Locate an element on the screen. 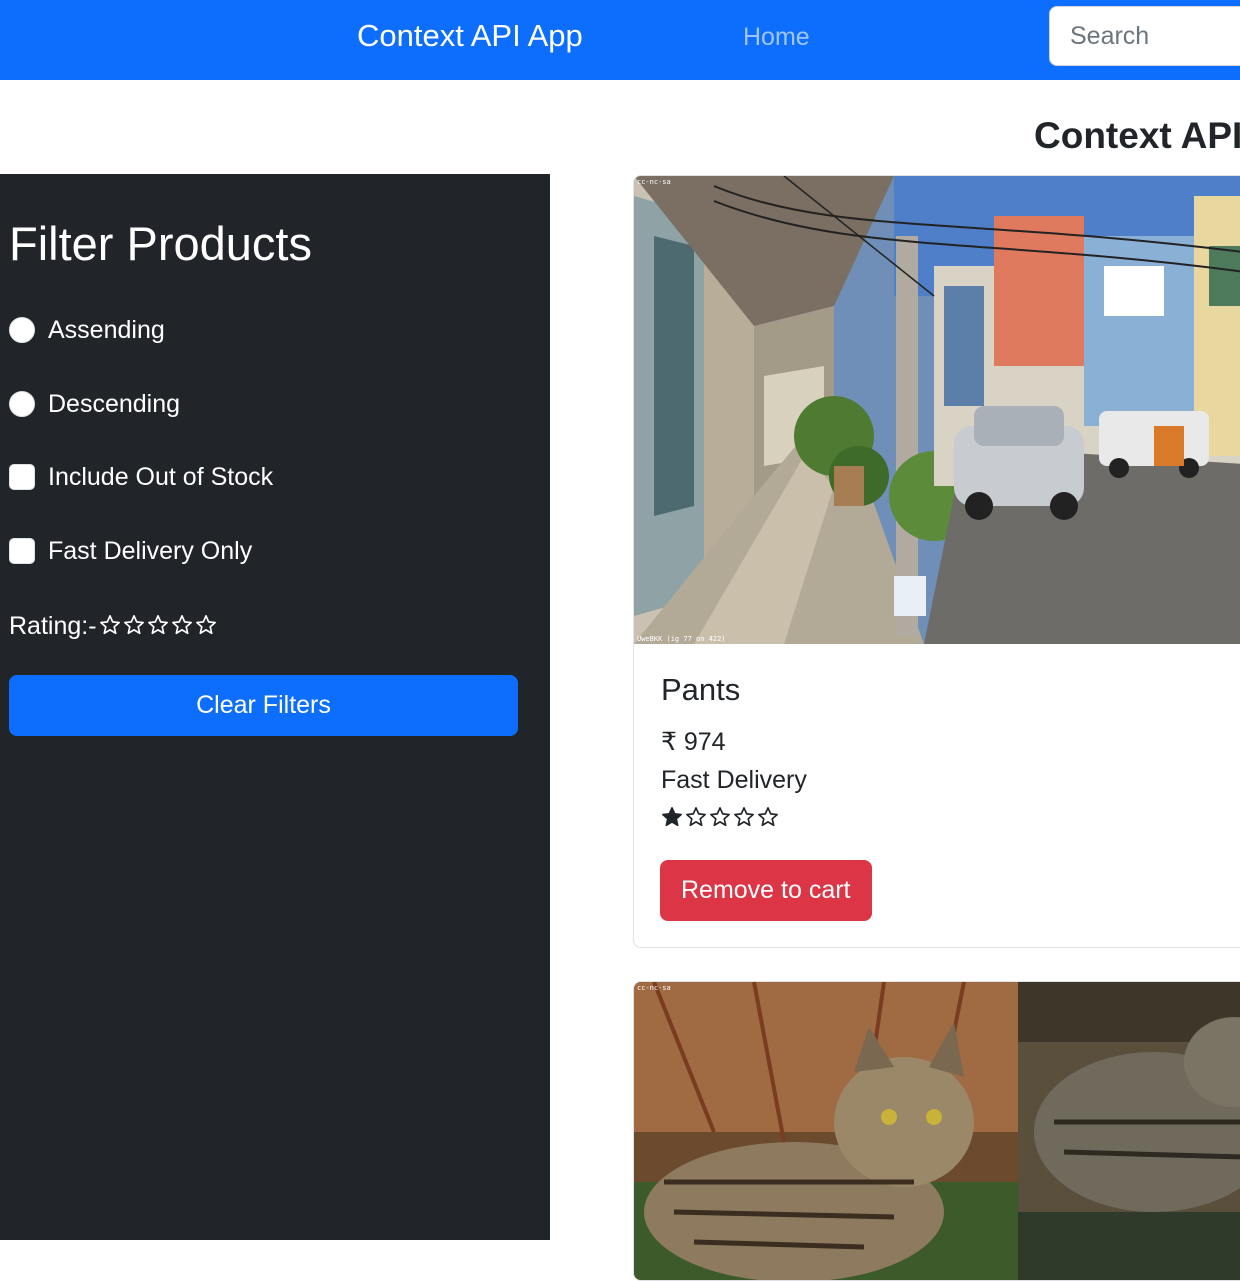 Image resolution: width=1240 pixels, height=1281 pixels. sort-ascending-option: Assending is located at coordinates (87, 330).